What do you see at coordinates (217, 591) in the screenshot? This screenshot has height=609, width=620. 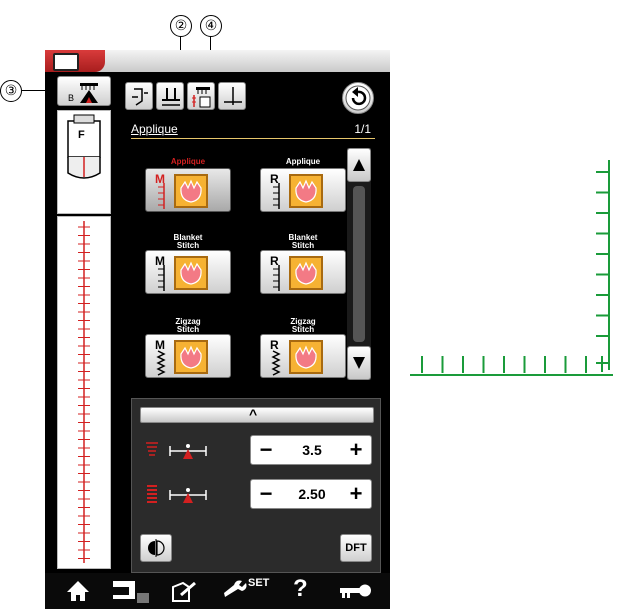 I see `bottom-navigation-bar: SET ?` at bounding box center [217, 591].